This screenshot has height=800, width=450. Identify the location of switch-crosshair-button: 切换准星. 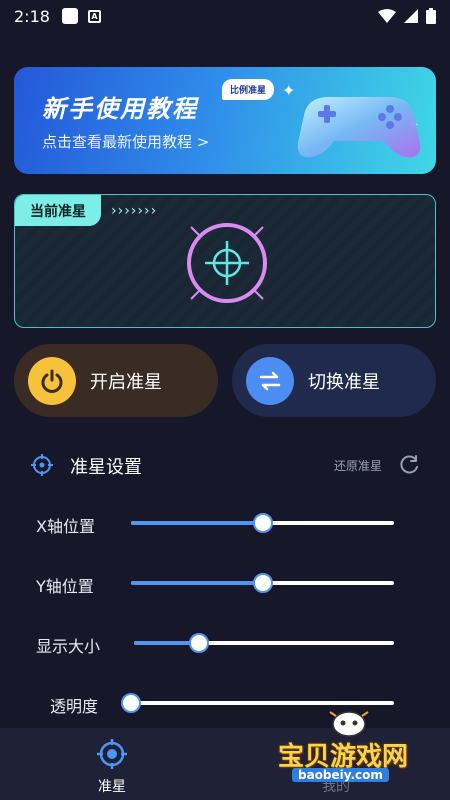
(334, 380).